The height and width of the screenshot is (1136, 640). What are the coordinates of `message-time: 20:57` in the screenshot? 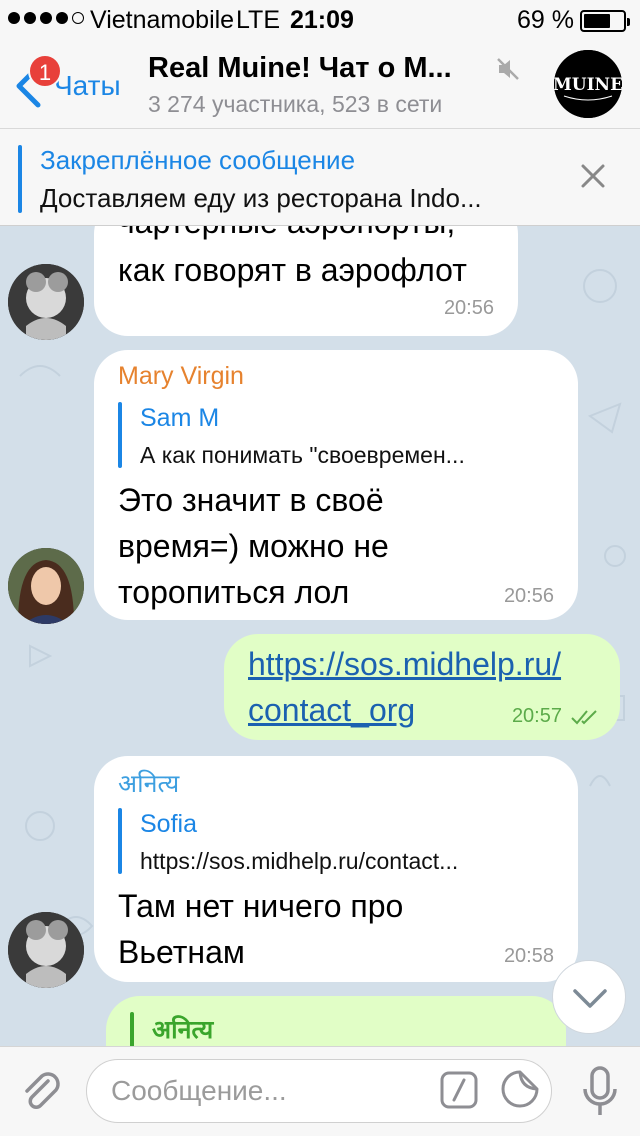 It's located at (536, 716).